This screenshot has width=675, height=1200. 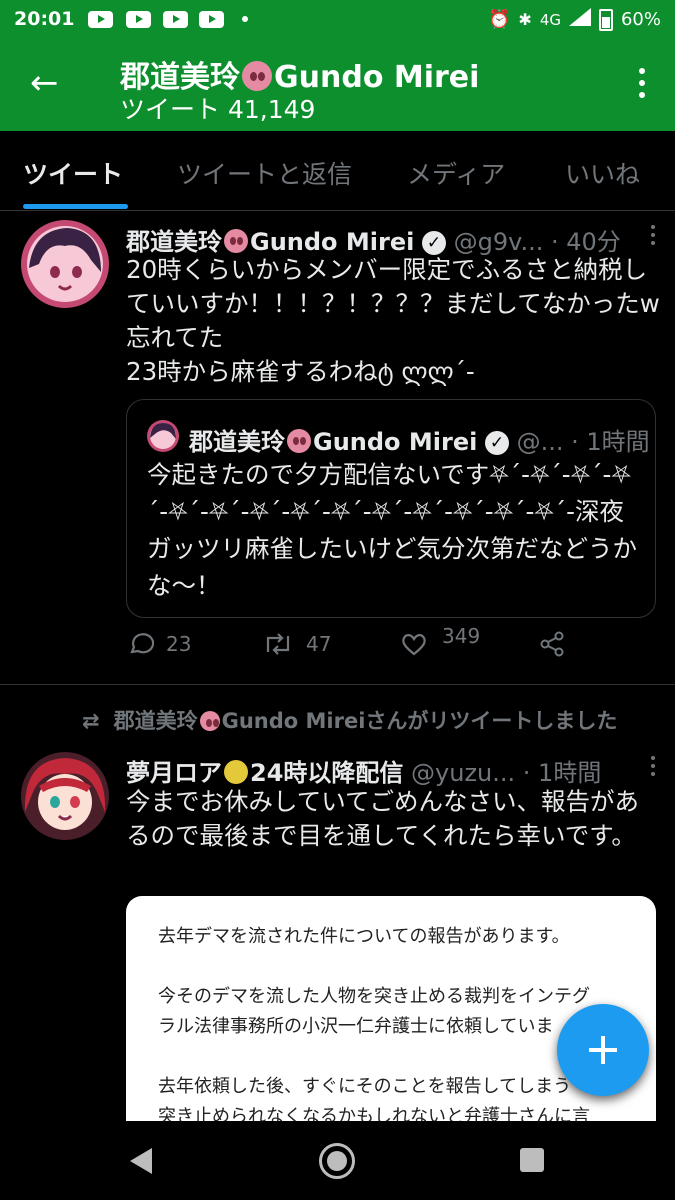 I want to click on divider, so click(x=337, y=684).